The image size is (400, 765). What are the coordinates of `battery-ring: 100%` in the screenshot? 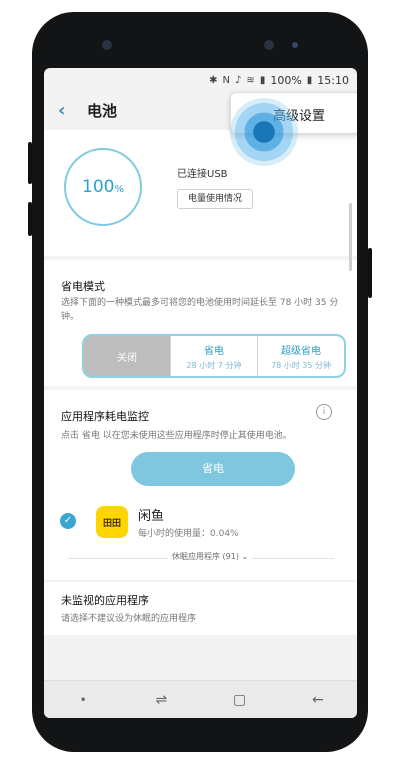 It's located at (103, 187).